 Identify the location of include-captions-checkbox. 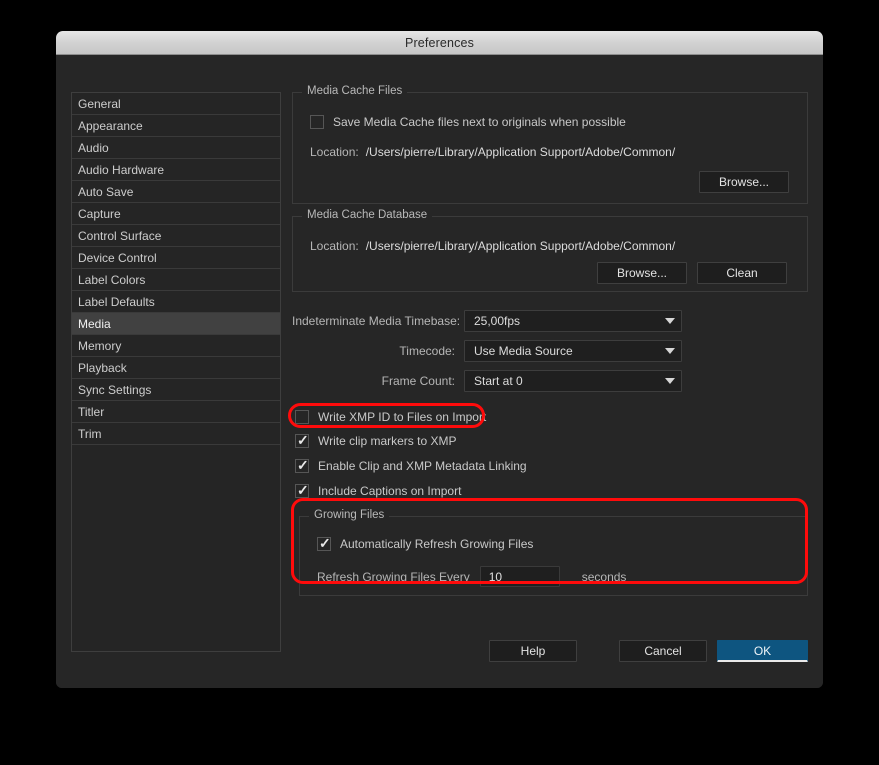
(302, 490).